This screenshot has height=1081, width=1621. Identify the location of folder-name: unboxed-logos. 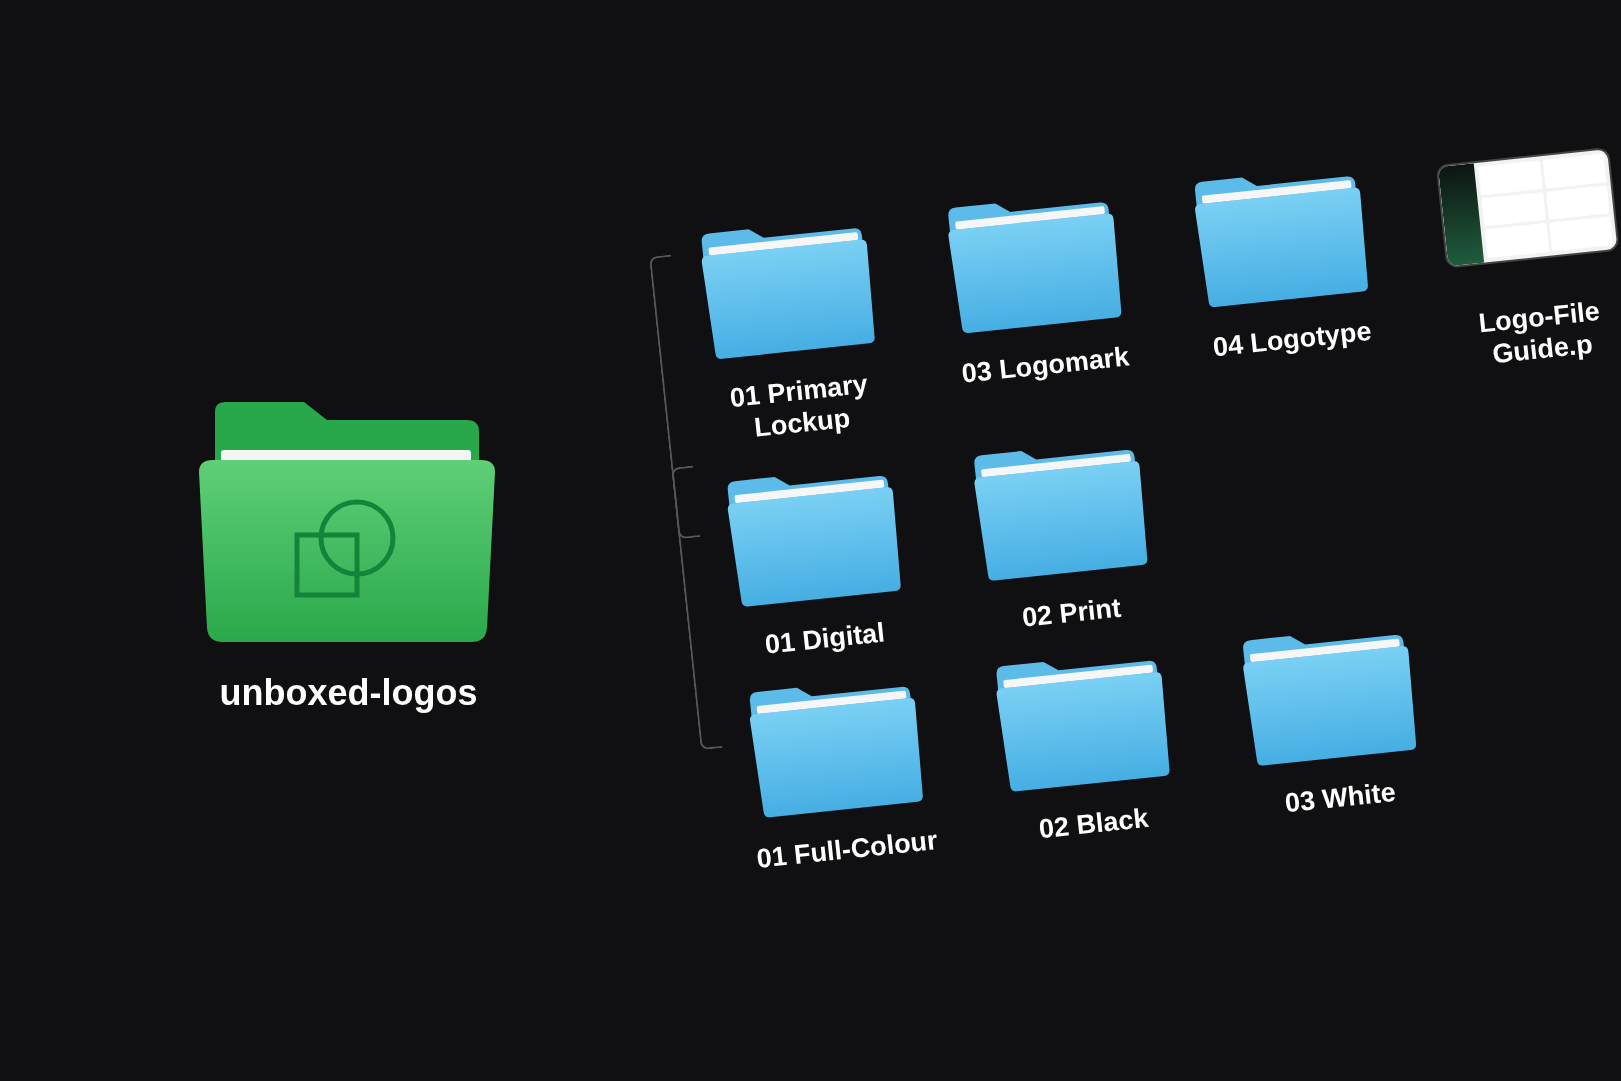
(348, 693).